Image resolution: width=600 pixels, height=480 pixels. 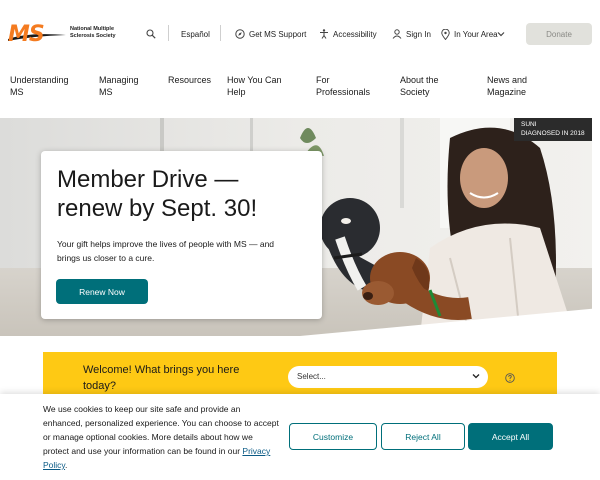 What do you see at coordinates (193, 80) in the screenshot?
I see `nav-resources: Resources` at bounding box center [193, 80].